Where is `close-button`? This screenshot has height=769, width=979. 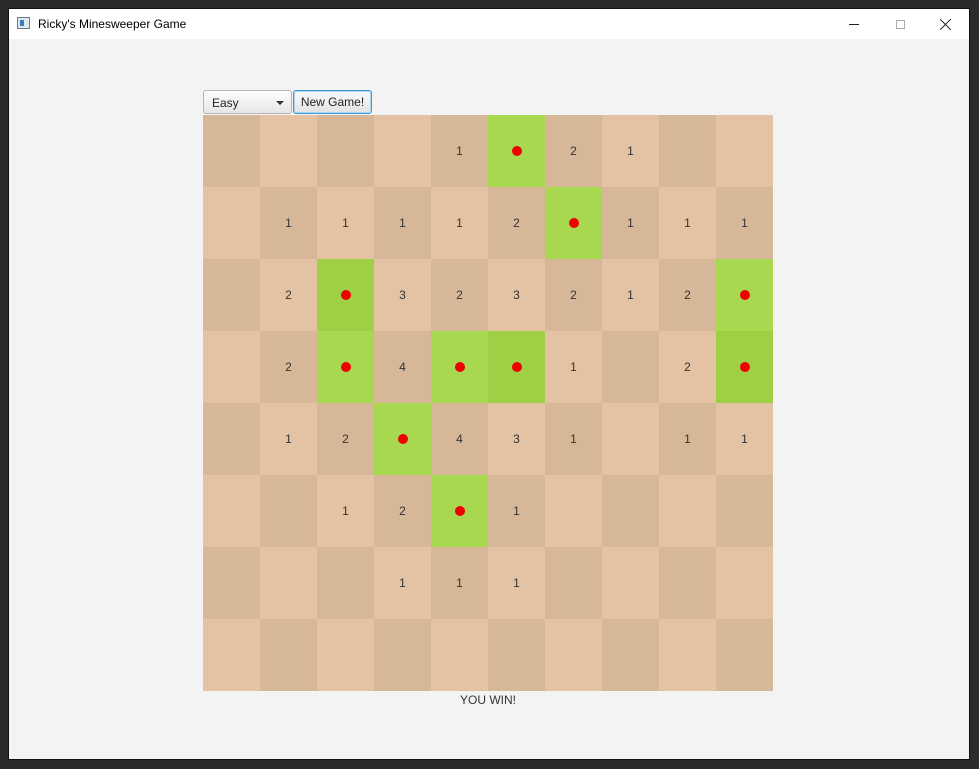 close-button is located at coordinates (946, 24).